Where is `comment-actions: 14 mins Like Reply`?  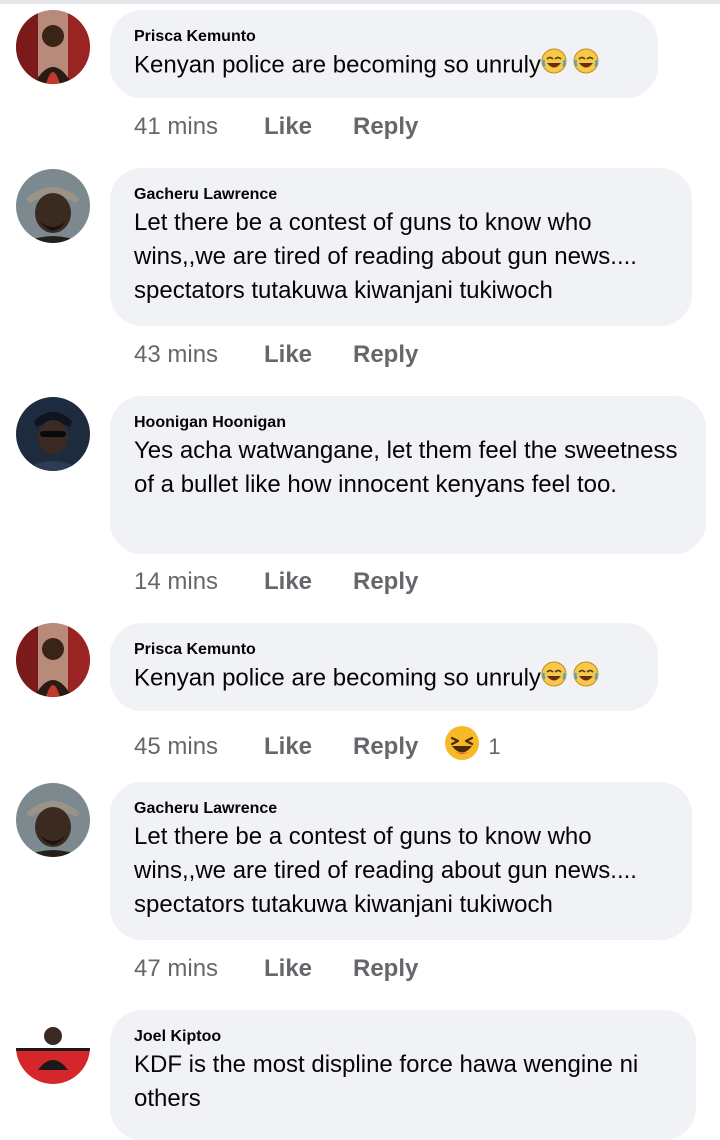
comment-actions: 14 mins Like Reply is located at coordinates (276, 582).